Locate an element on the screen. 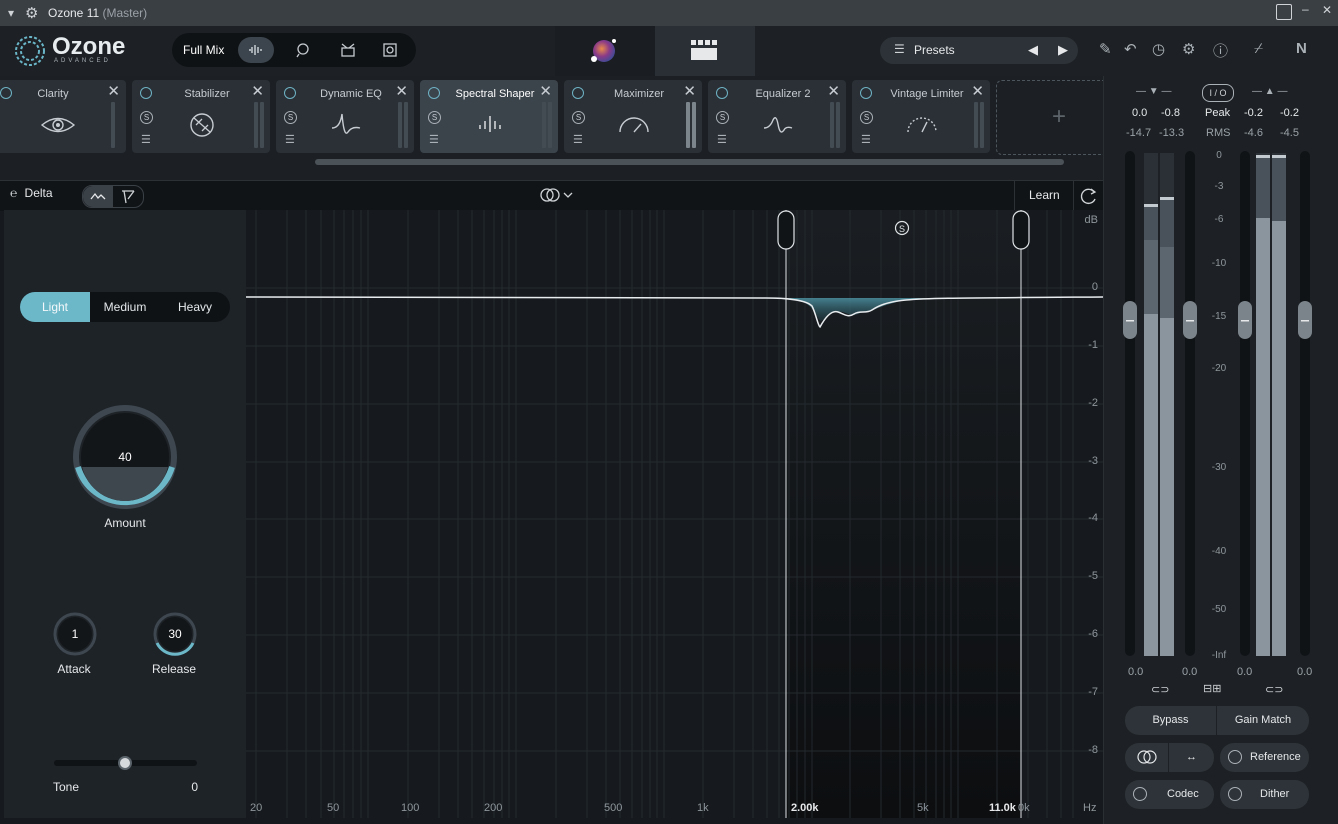 Image resolution: width=1338 pixels, height=824 pixels. codec-power-icon is located at coordinates (1140, 794).